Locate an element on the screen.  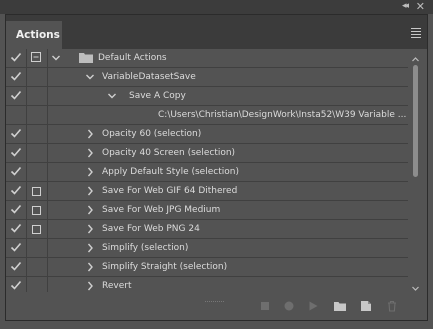
resize-grip-icon is located at coordinates (215, 301).